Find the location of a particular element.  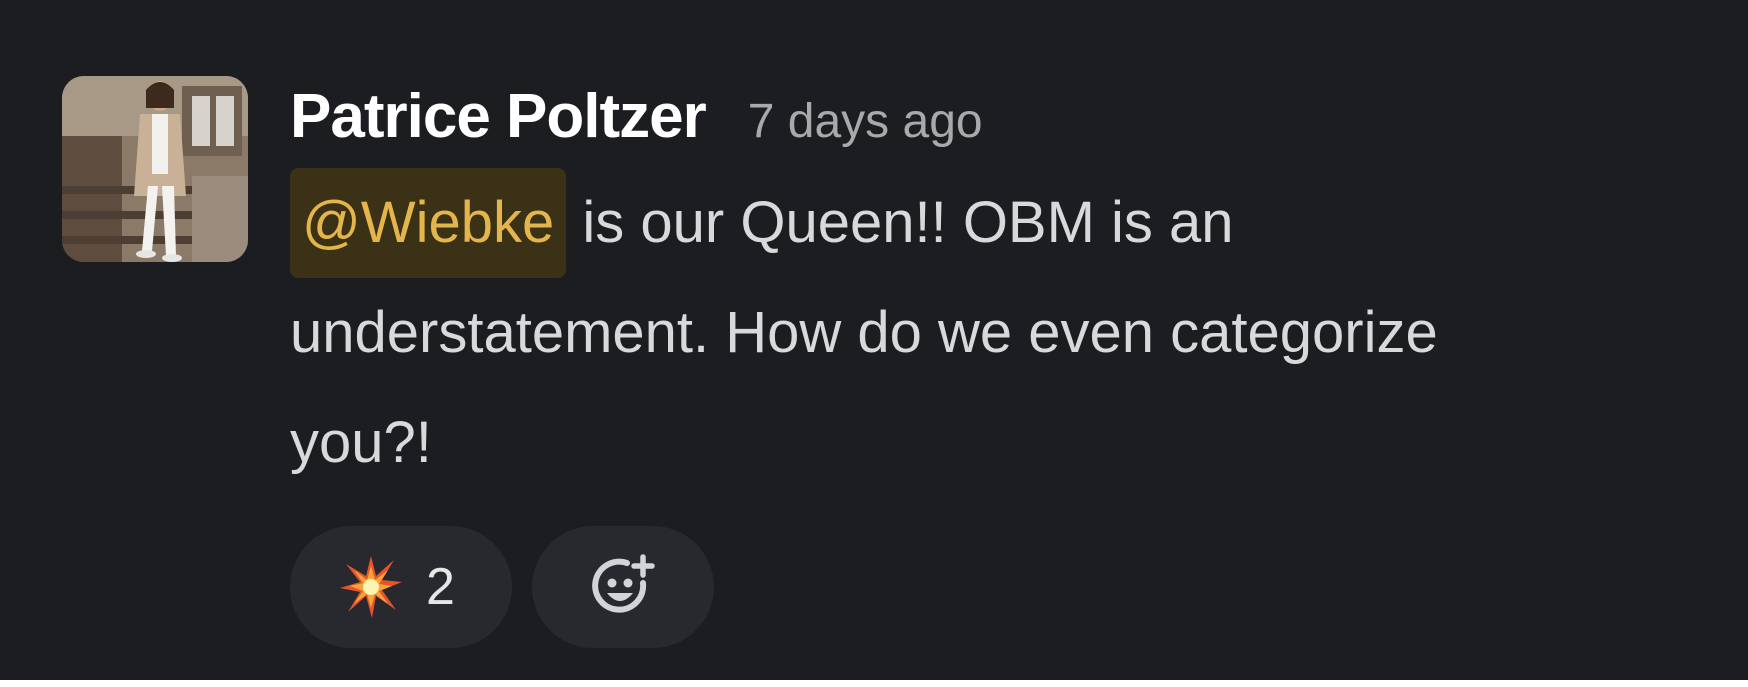

collision-icon is located at coordinates (371, 587).